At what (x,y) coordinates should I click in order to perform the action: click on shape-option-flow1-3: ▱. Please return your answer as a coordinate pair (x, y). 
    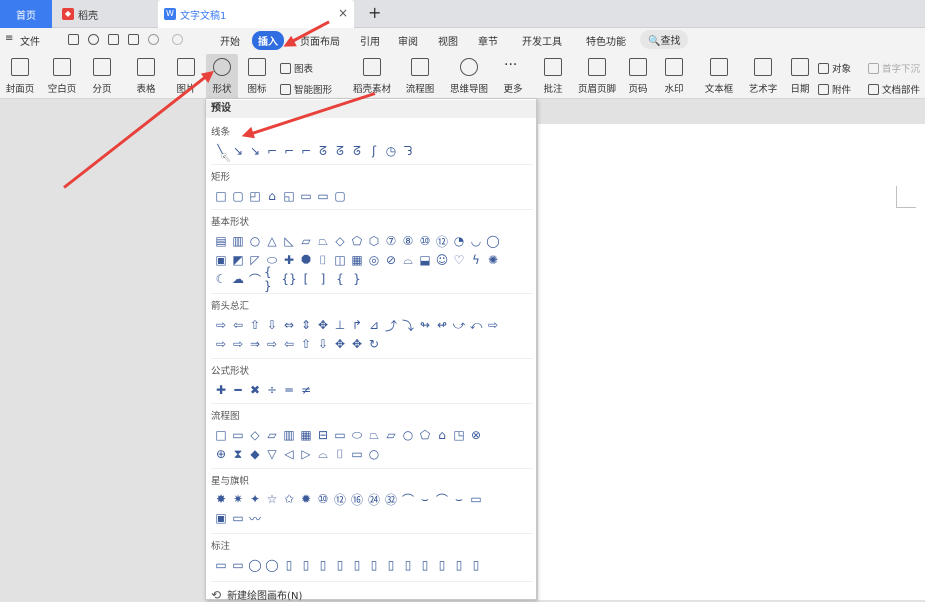
    Looking at the image, I should click on (272, 435).